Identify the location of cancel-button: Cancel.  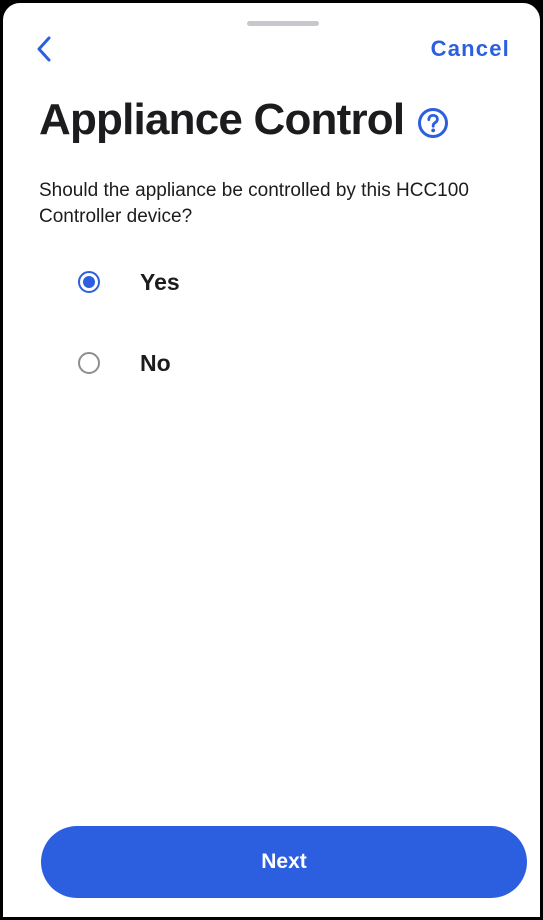
(470, 49).